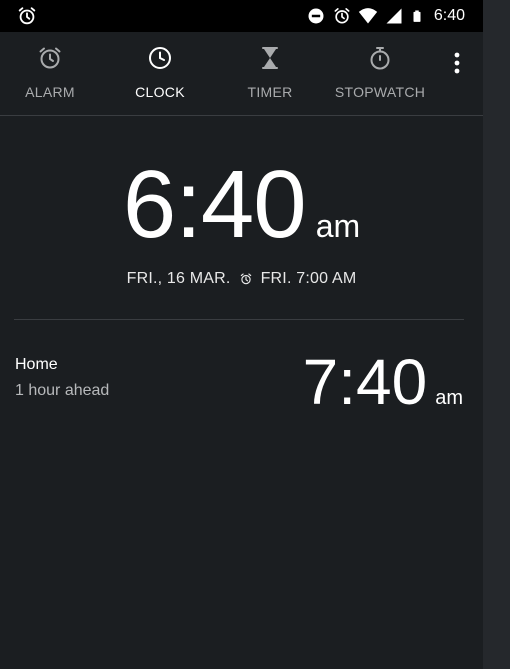 This screenshot has height=669, width=510. I want to click on status-bar: 6:40, so click(241, 16).